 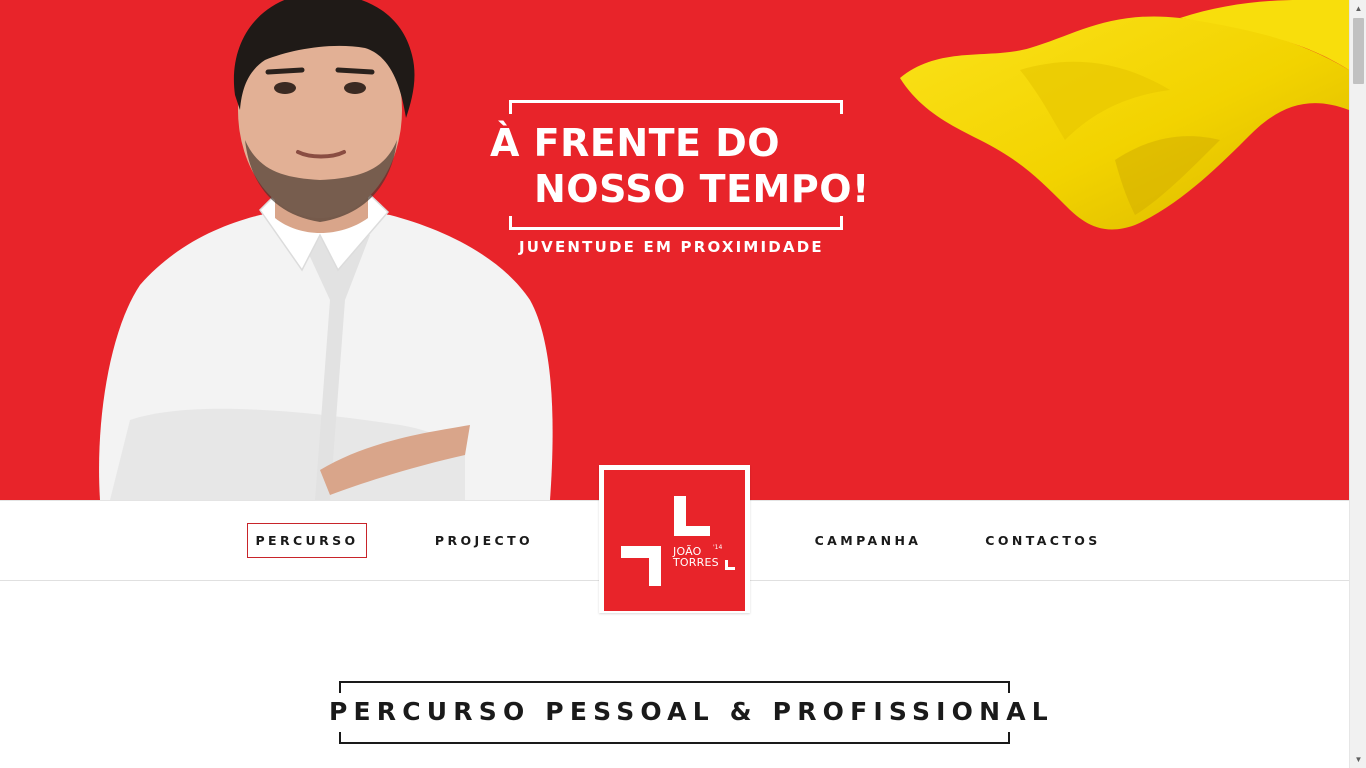 What do you see at coordinates (307, 540) in the screenshot?
I see `nav-item-percurso: PERCURSO` at bounding box center [307, 540].